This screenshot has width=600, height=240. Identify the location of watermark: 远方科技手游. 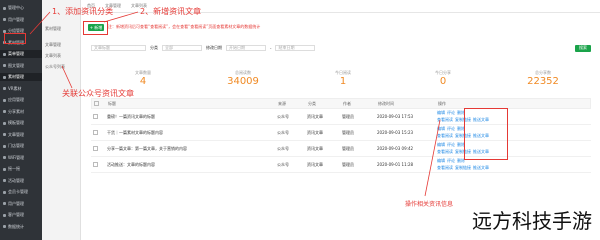
(532, 221).